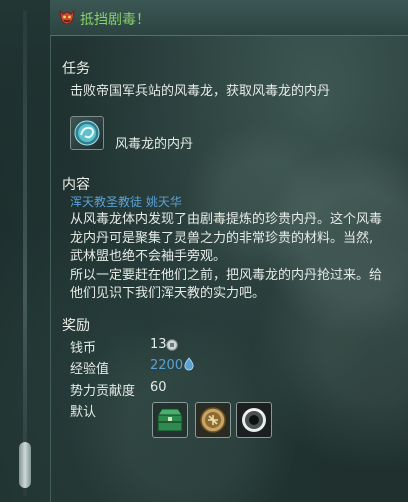 This screenshot has width=408, height=502. What do you see at coordinates (76, 69) in the screenshot?
I see `task-heading: 任务` at bounding box center [76, 69].